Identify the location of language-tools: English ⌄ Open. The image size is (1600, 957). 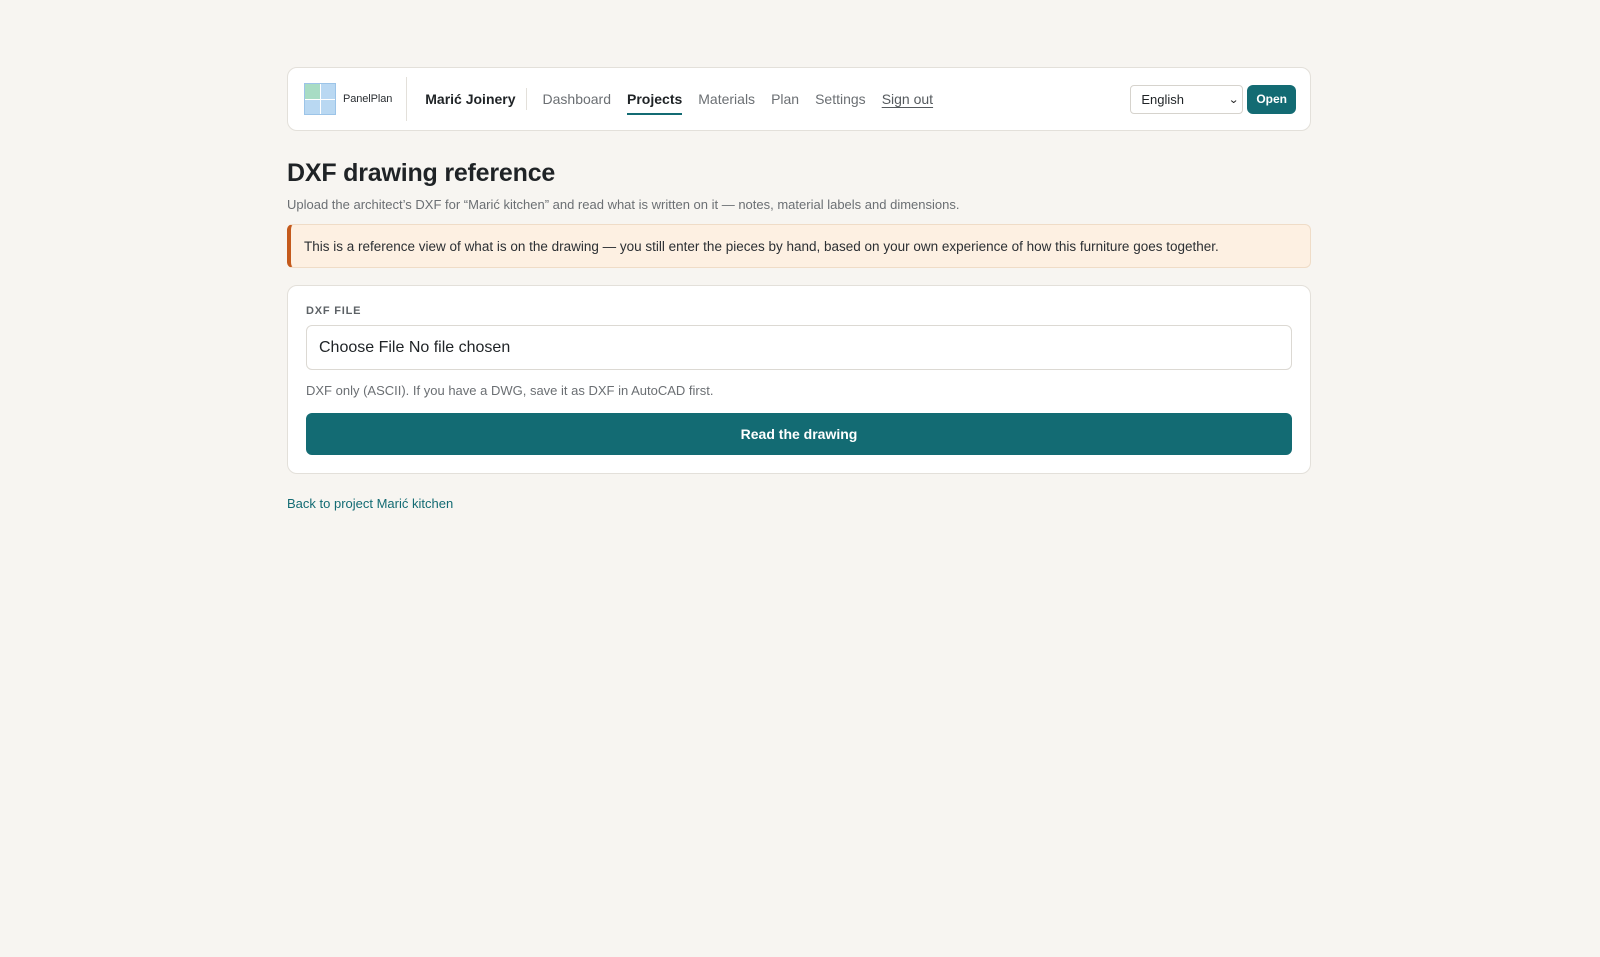
(1213, 99).